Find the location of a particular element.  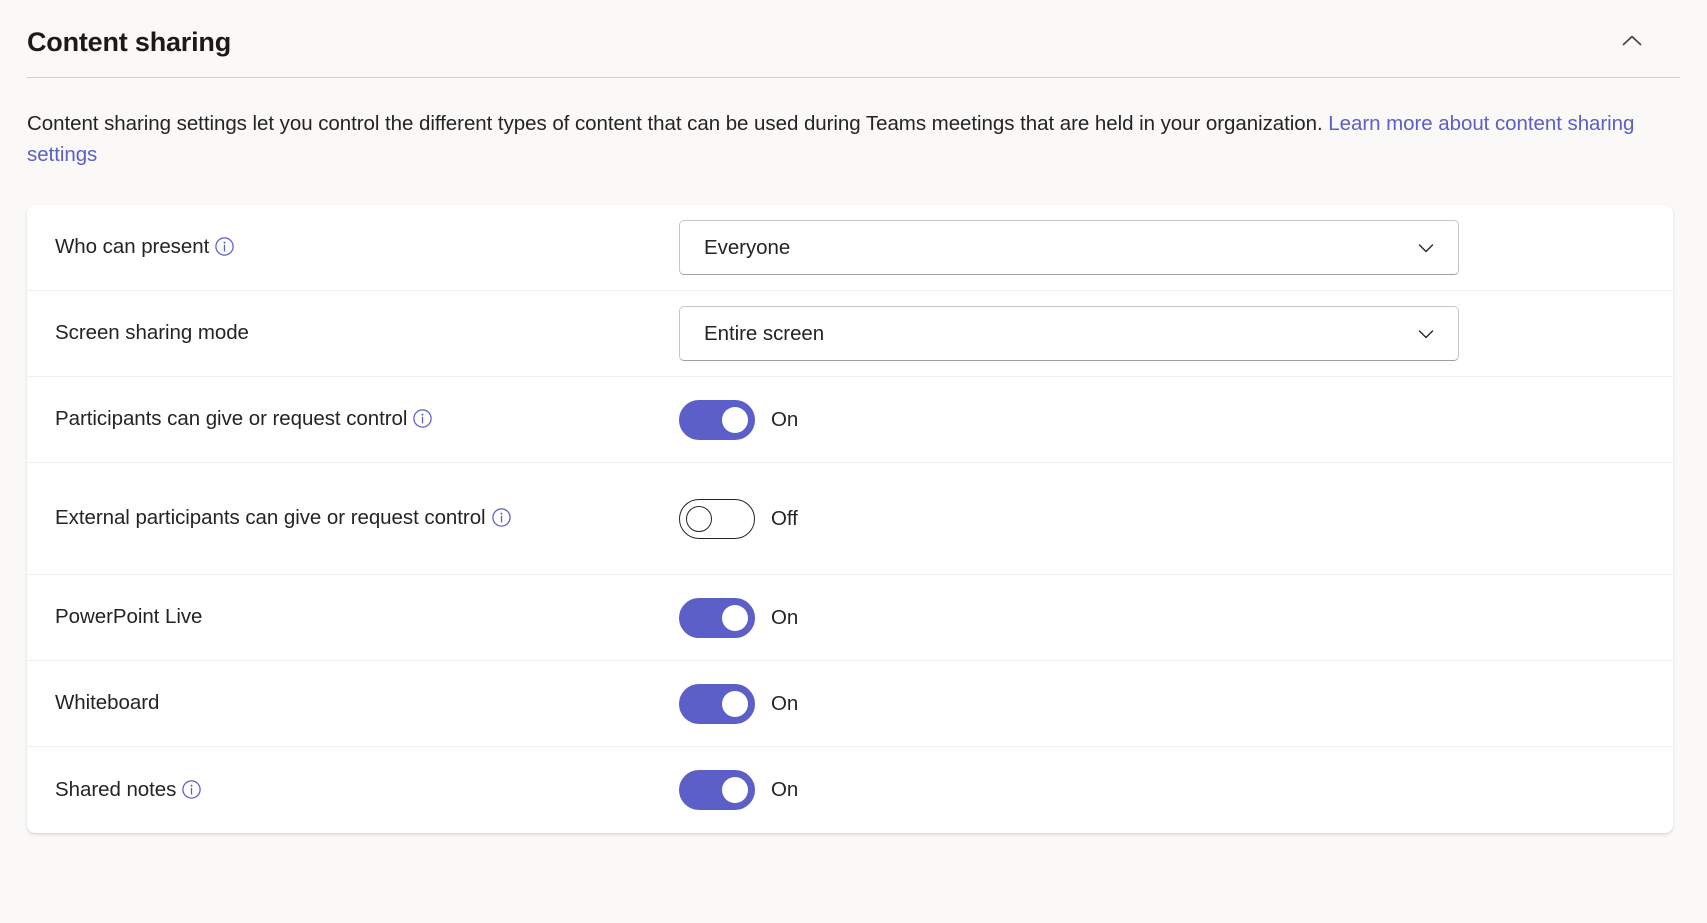

screen-sharing-mode-dropdown: Entire screen is located at coordinates (1069, 333).